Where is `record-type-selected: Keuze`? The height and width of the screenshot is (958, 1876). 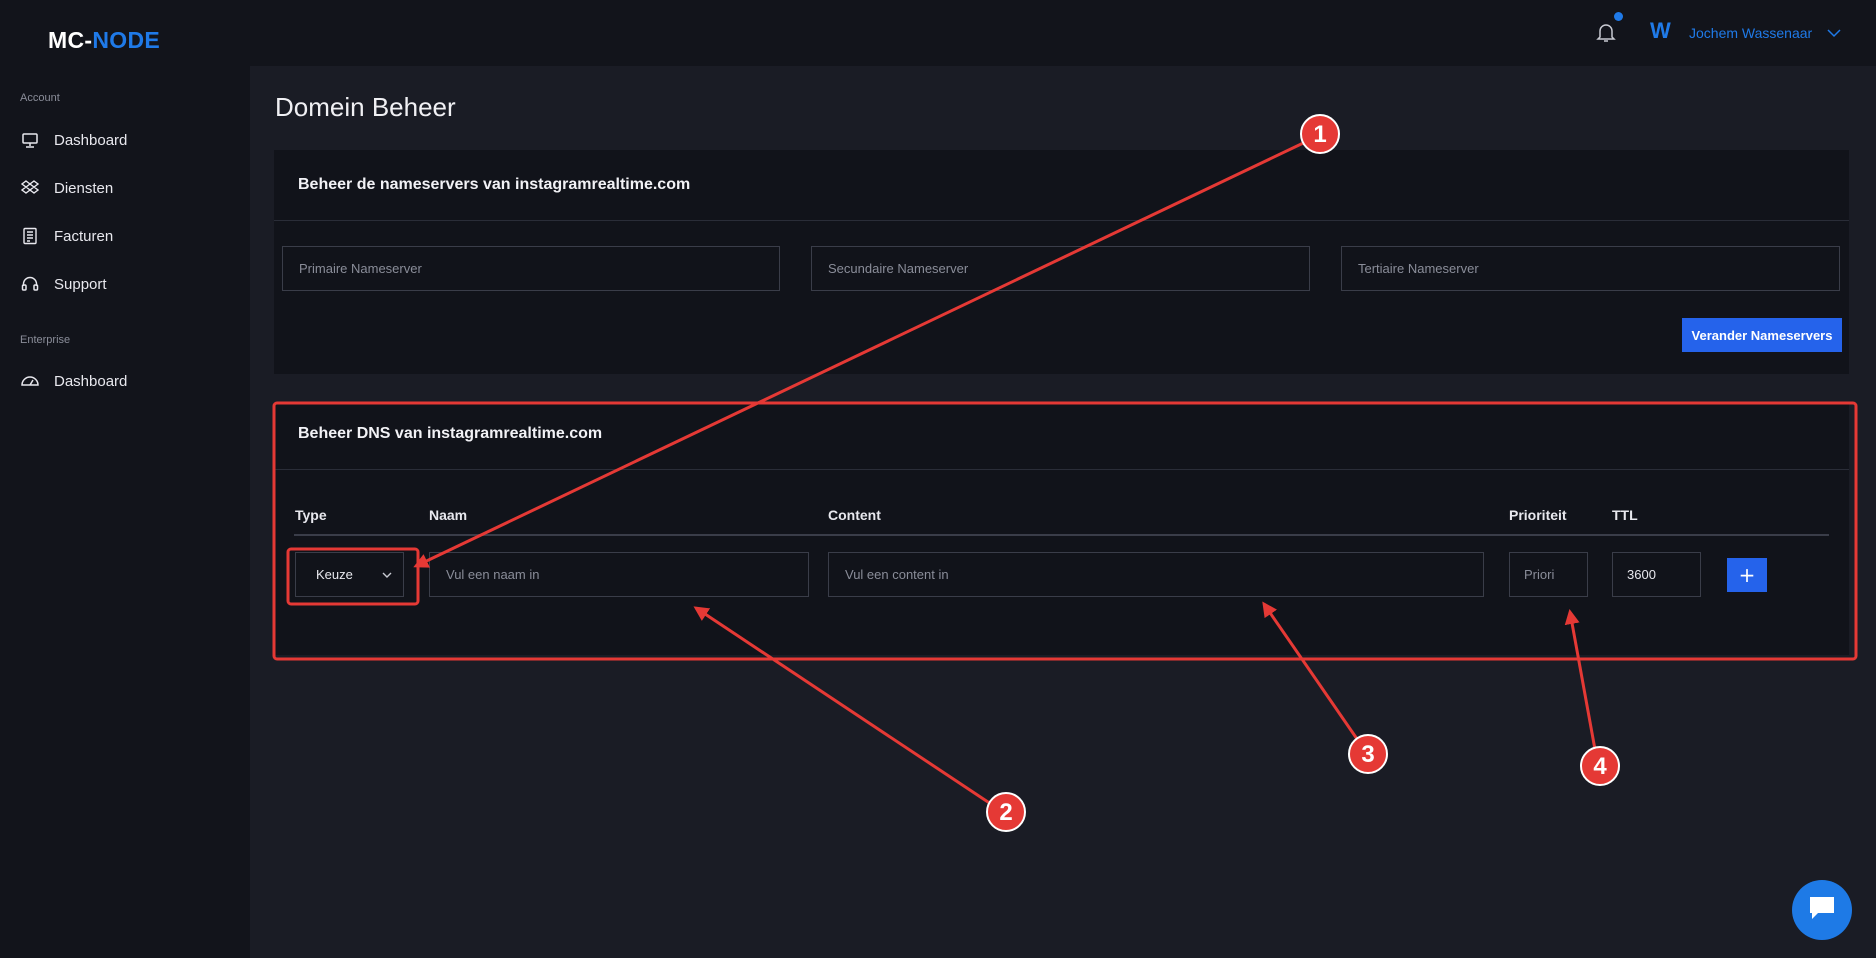 record-type-selected: Keuze is located at coordinates (334, 574).